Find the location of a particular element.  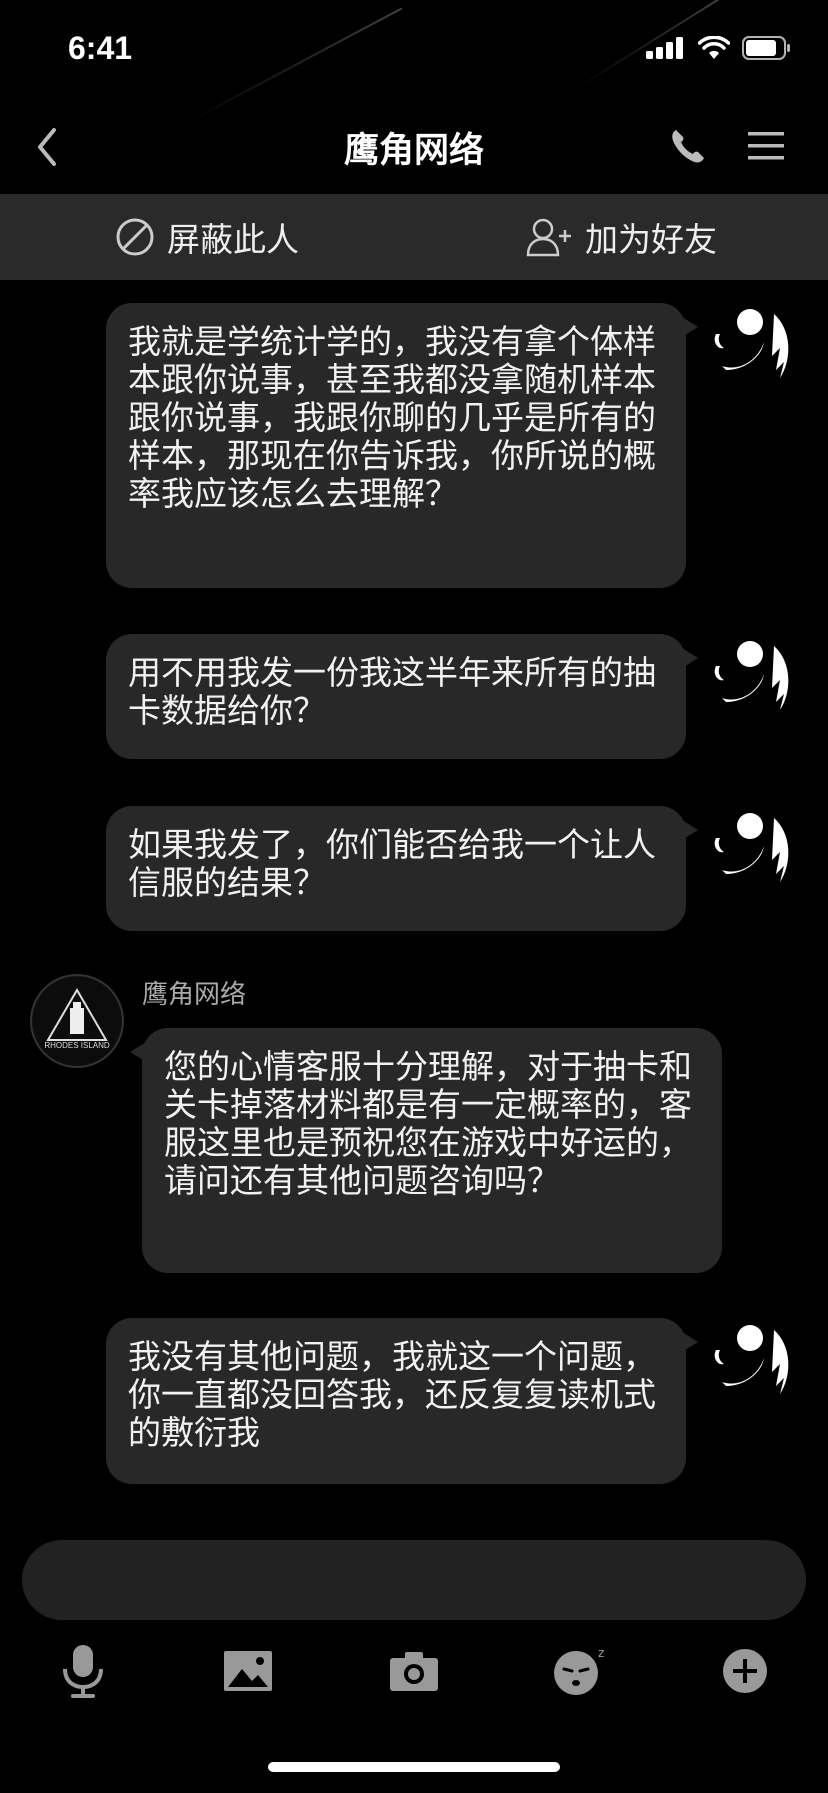

status-icons is located at coordinates (719, 48).